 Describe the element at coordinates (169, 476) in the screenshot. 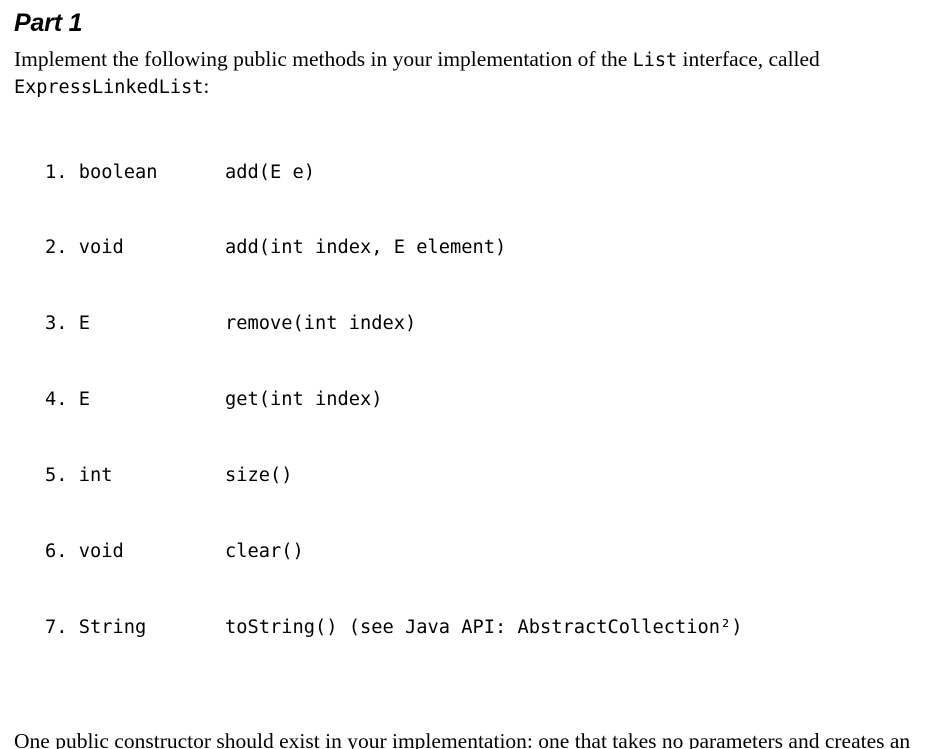

I see `list-item: 5. int size()` at that location.